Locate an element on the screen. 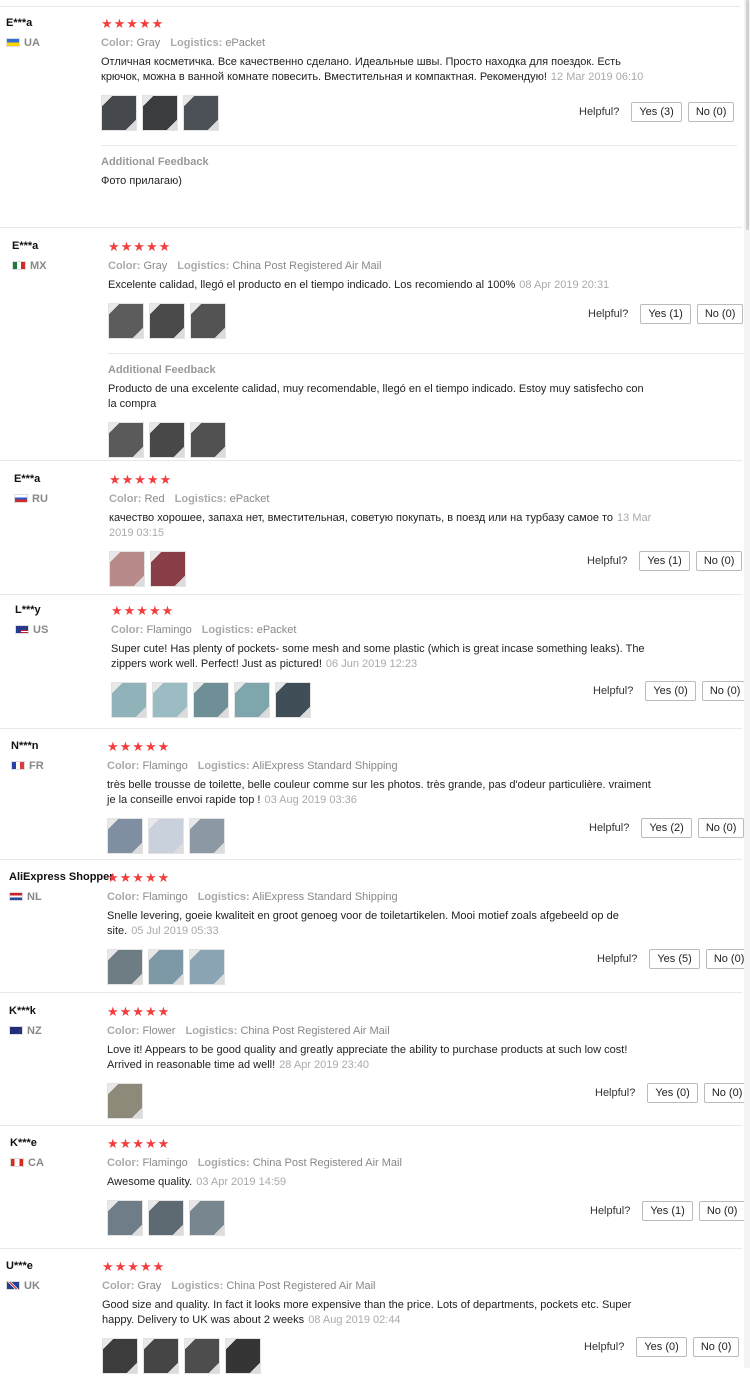  logistics-value: China Post Registered Air Mail is located at coordinates (307, 266).